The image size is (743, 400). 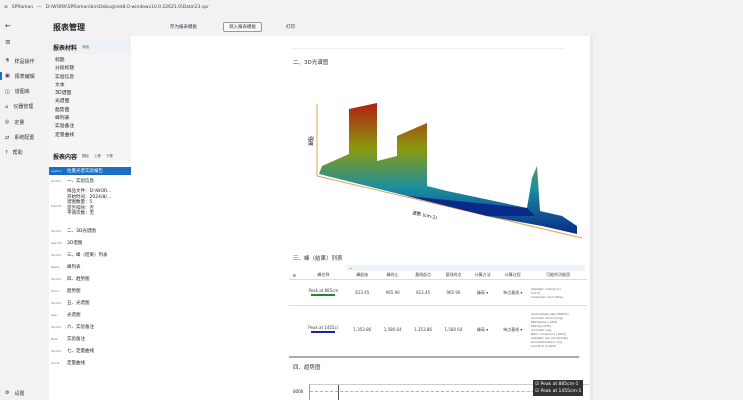 I want to click on x-axis-label: 波数 (cm-1), so click(x=425, y=215).